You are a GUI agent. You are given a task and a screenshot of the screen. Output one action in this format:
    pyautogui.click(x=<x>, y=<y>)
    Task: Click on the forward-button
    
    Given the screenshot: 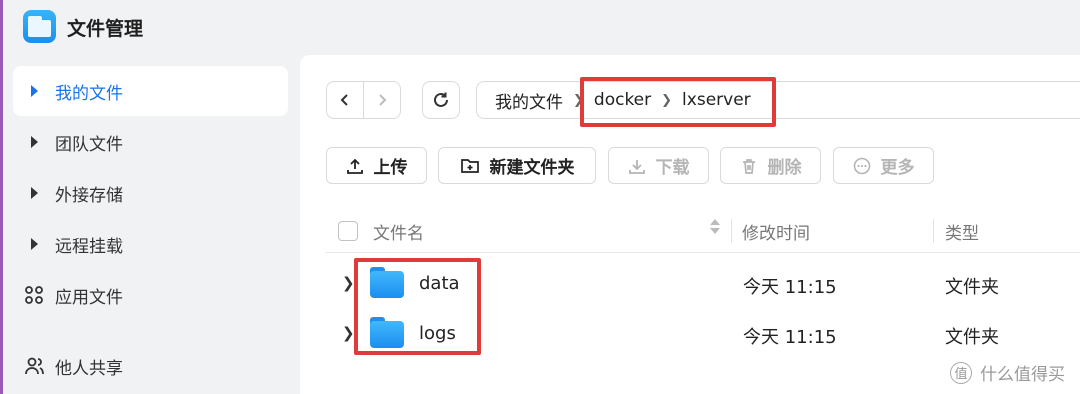 What is the action you would take?
    pyautogui.click(x=381, y=100)
    